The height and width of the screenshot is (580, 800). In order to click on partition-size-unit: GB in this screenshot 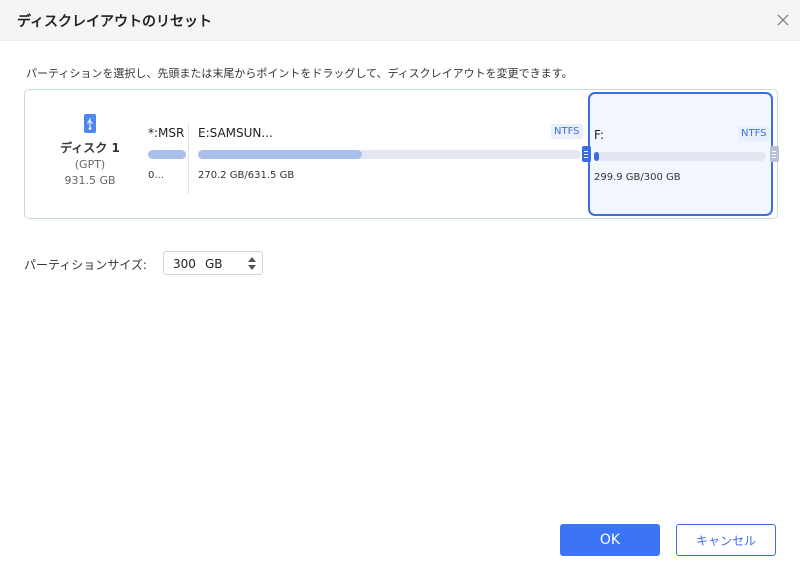, I will do `click(214, 264)`.